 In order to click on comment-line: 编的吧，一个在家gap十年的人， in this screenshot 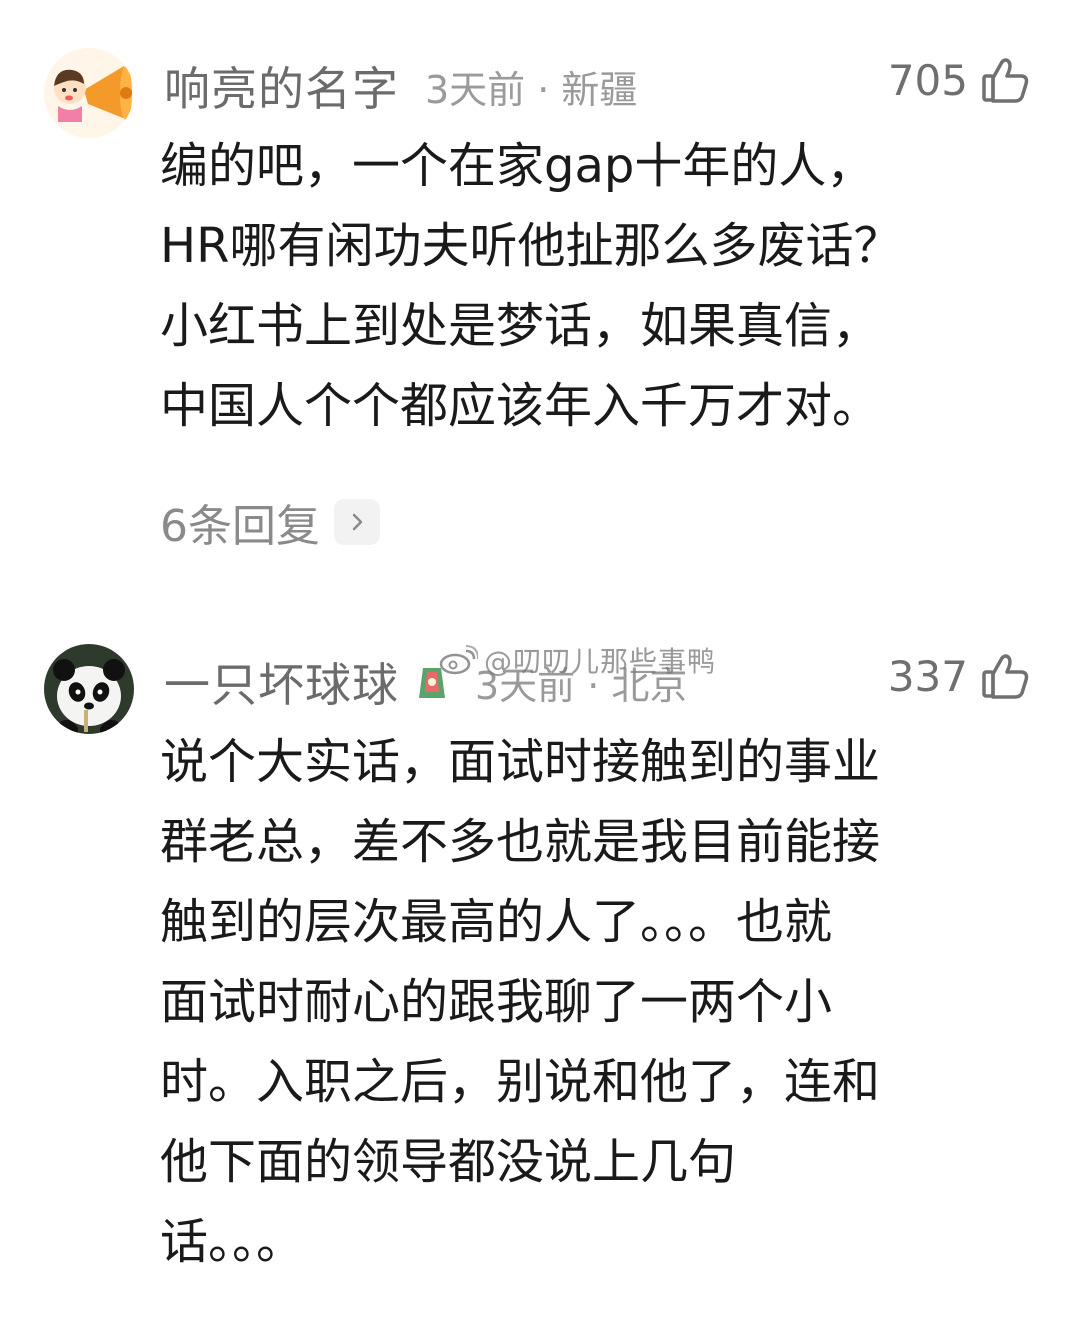, I will do `click(517, 166)`.